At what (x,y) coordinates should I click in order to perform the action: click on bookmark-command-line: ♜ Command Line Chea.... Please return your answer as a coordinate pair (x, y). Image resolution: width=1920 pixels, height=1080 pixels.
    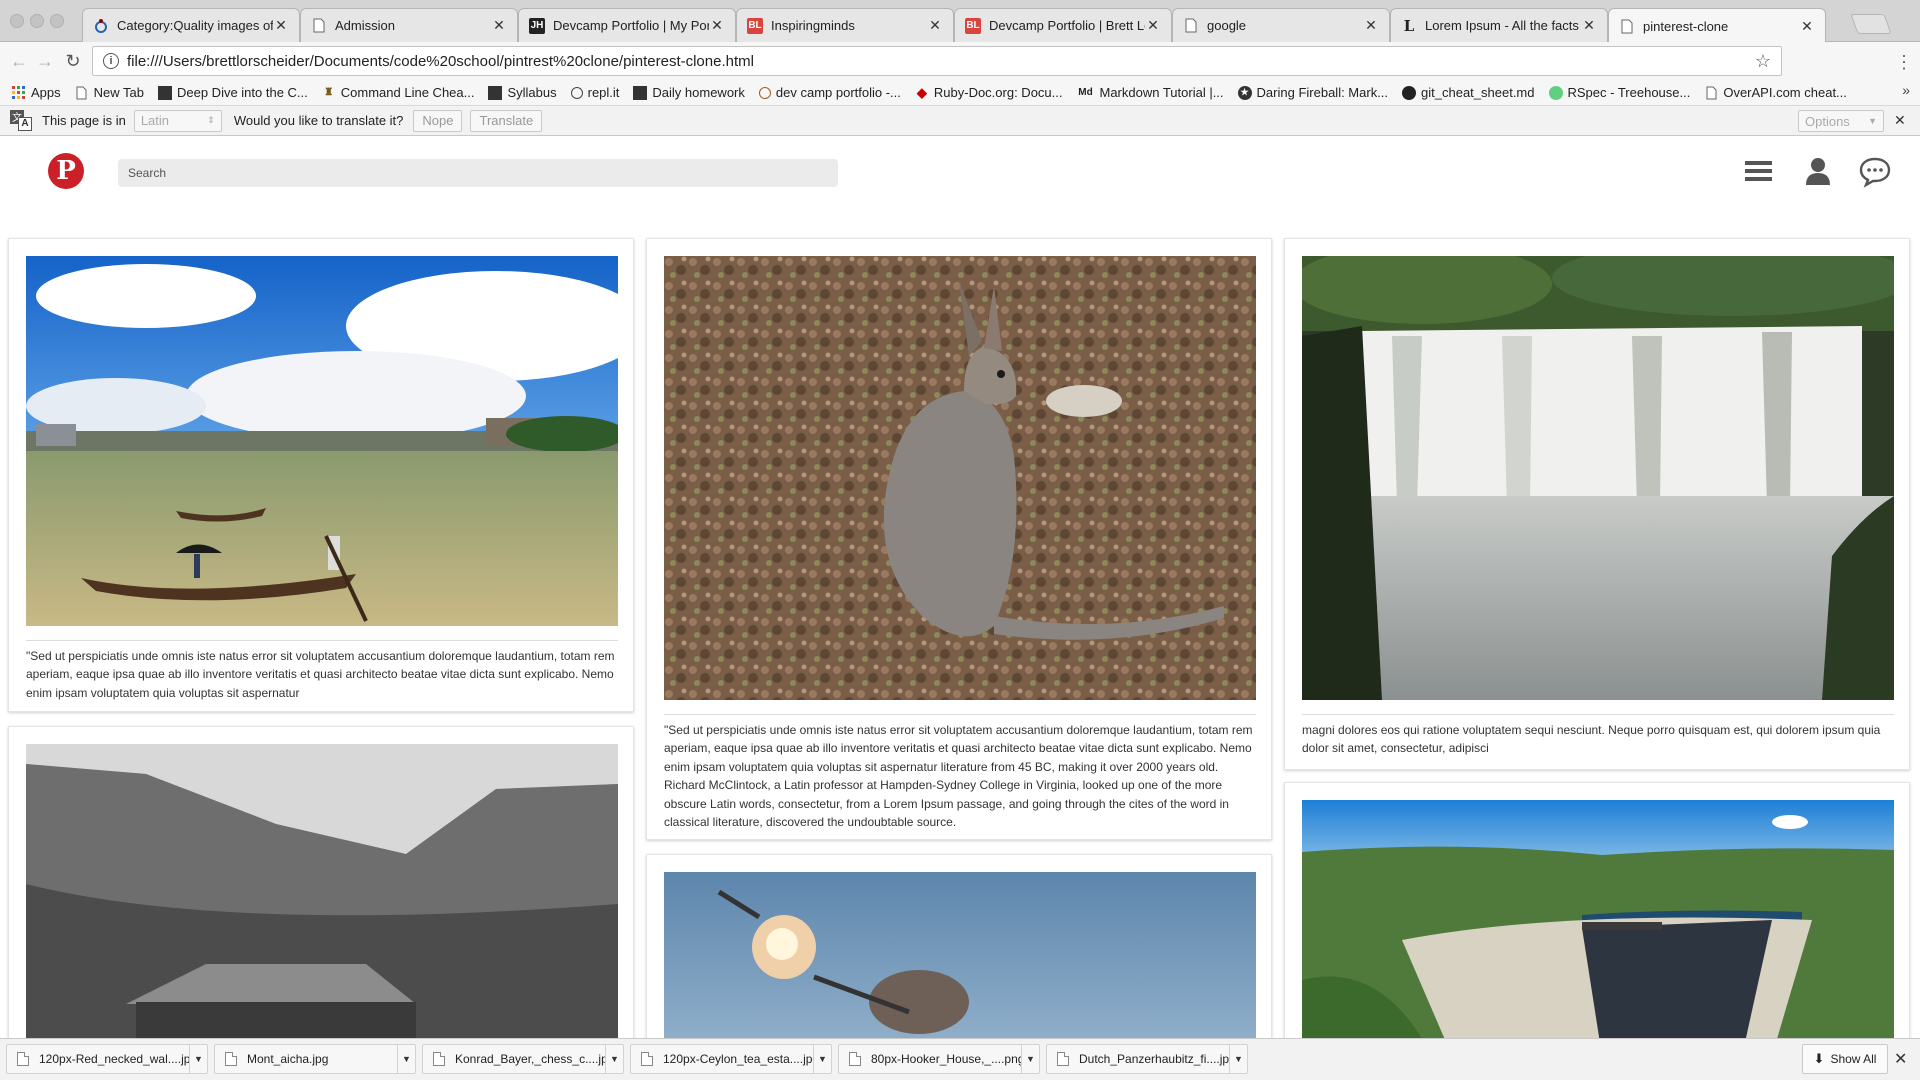
    Looking at the image, I should click on (398, 92).